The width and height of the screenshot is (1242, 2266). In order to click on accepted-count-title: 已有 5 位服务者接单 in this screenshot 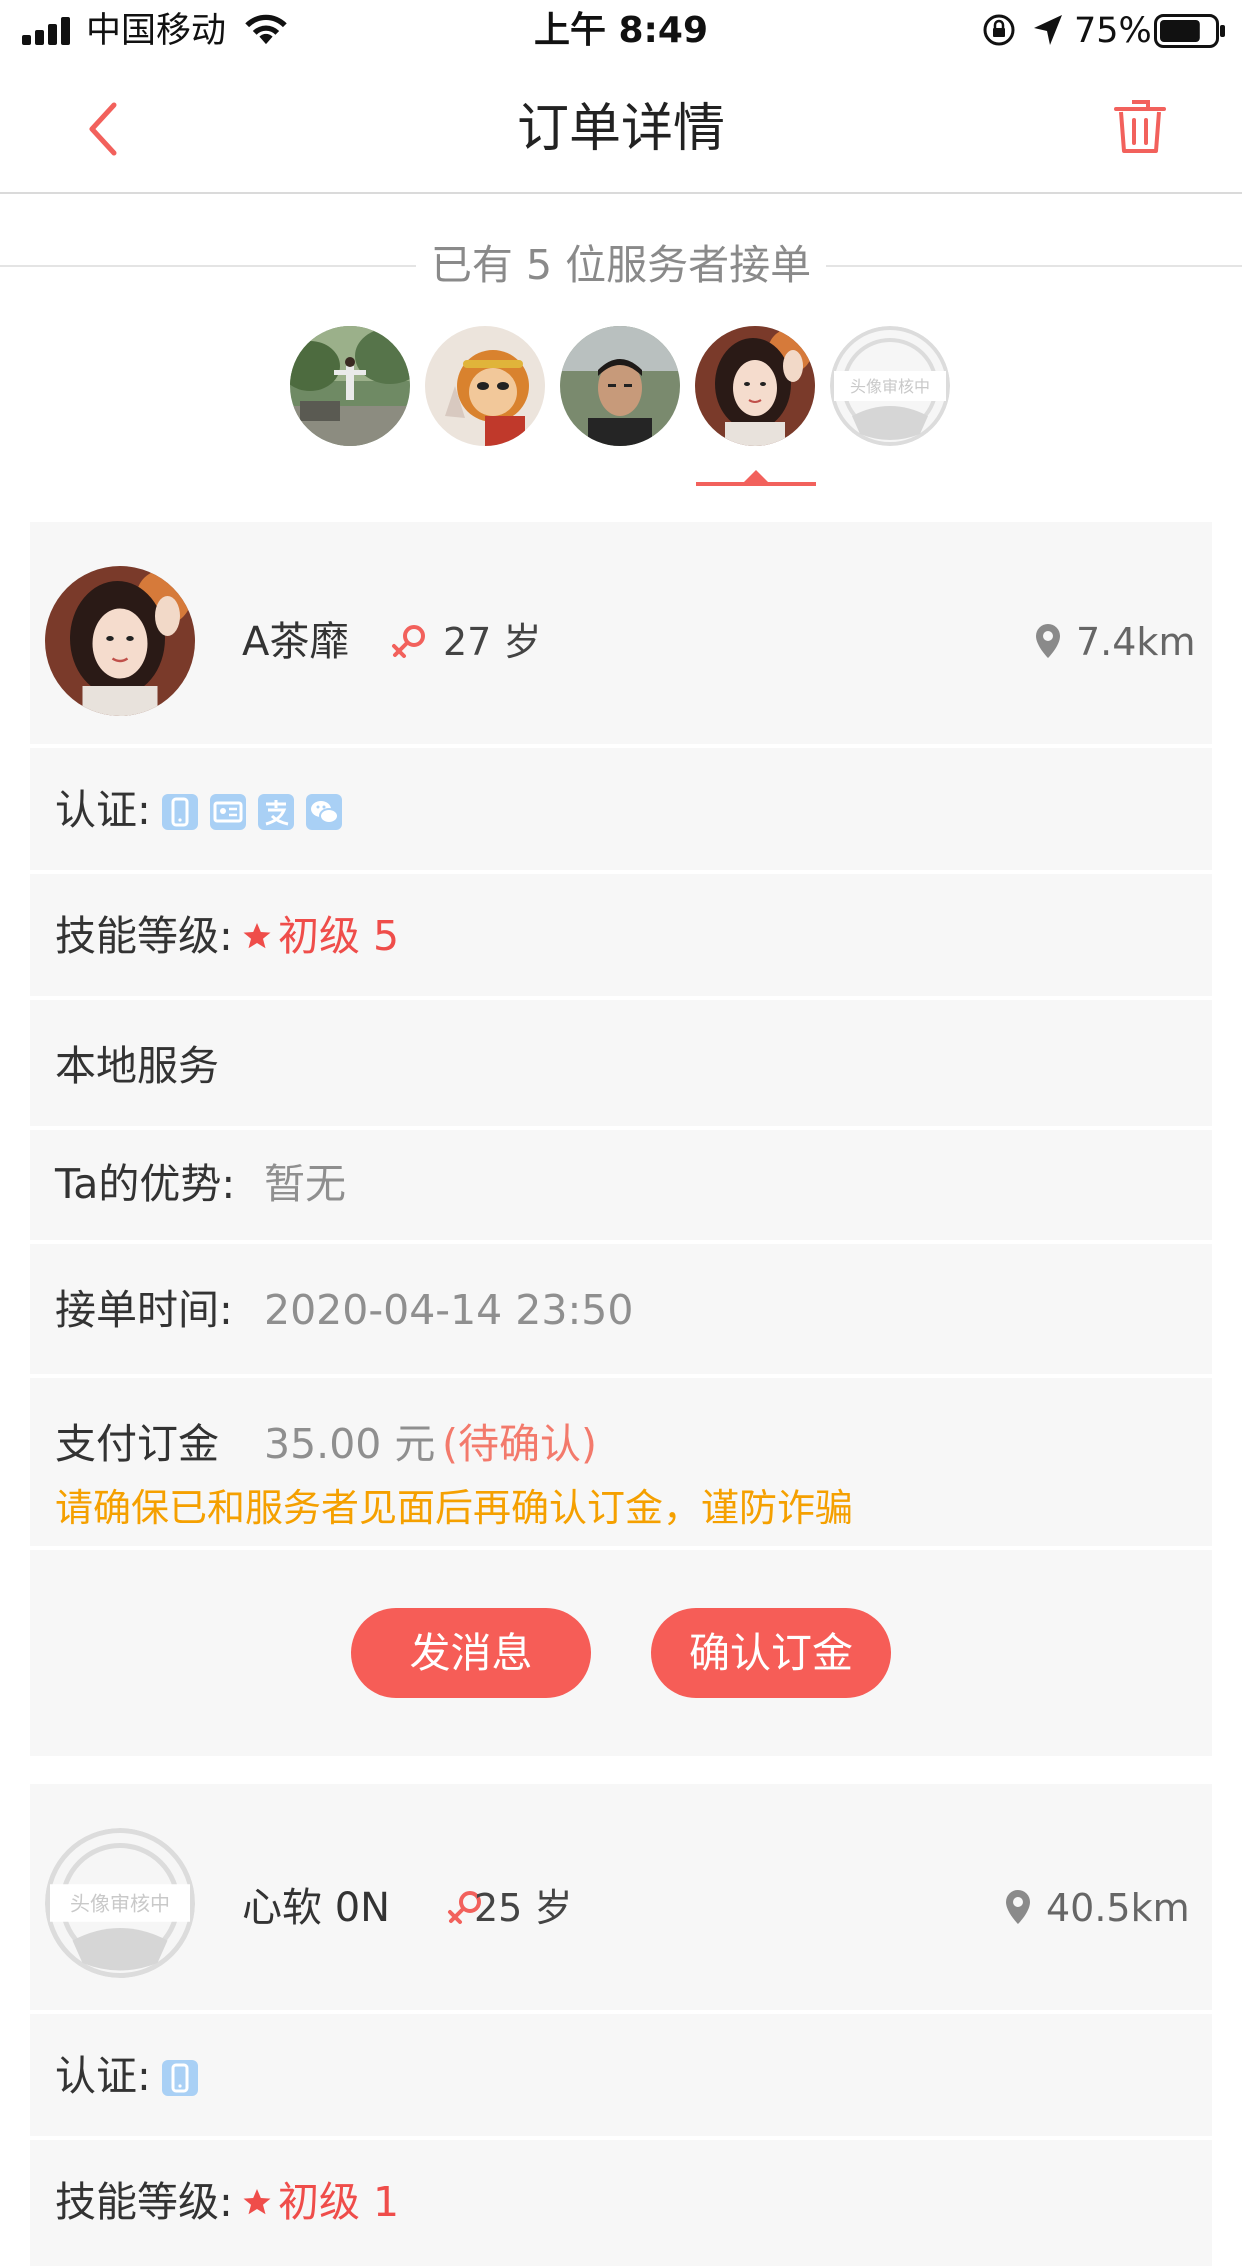, I will do `click(621, 265)`.